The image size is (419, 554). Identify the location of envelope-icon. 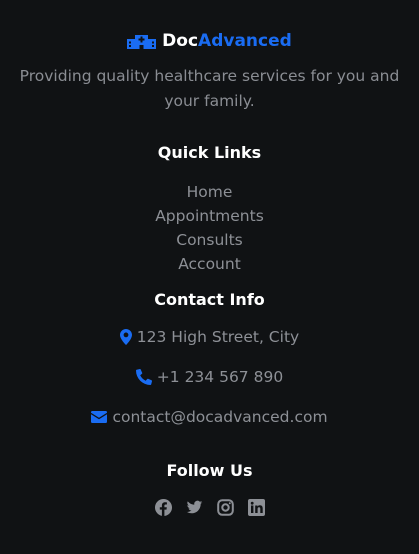
(99, 417).